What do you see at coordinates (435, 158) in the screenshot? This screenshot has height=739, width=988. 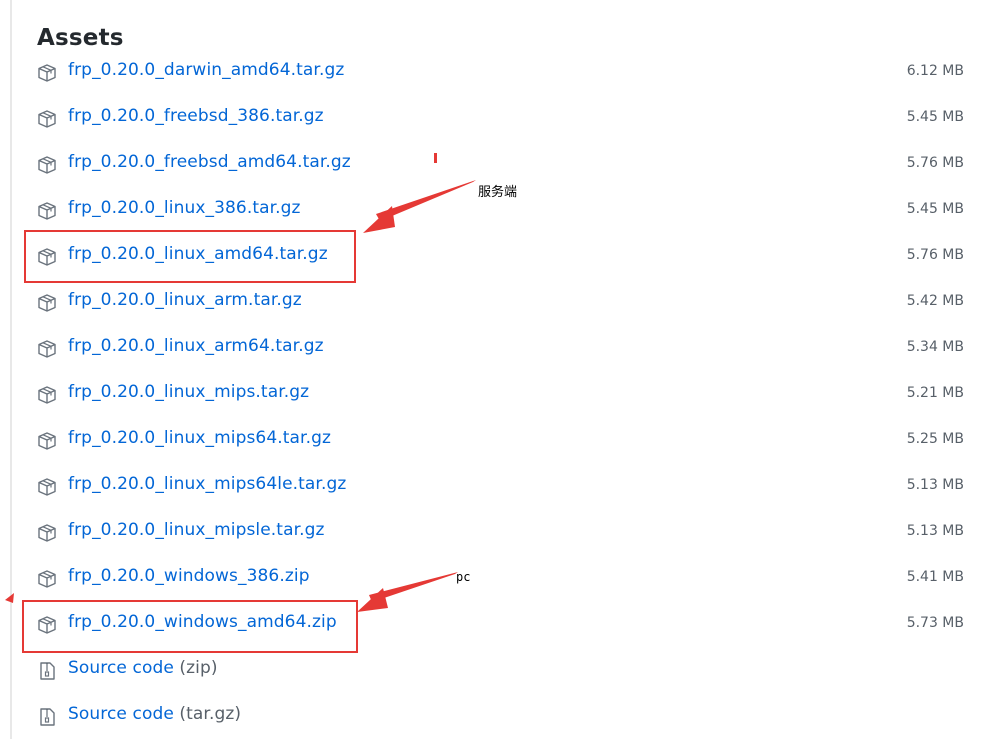 I see `red-tick-mark` at bounding box center [435, 158].